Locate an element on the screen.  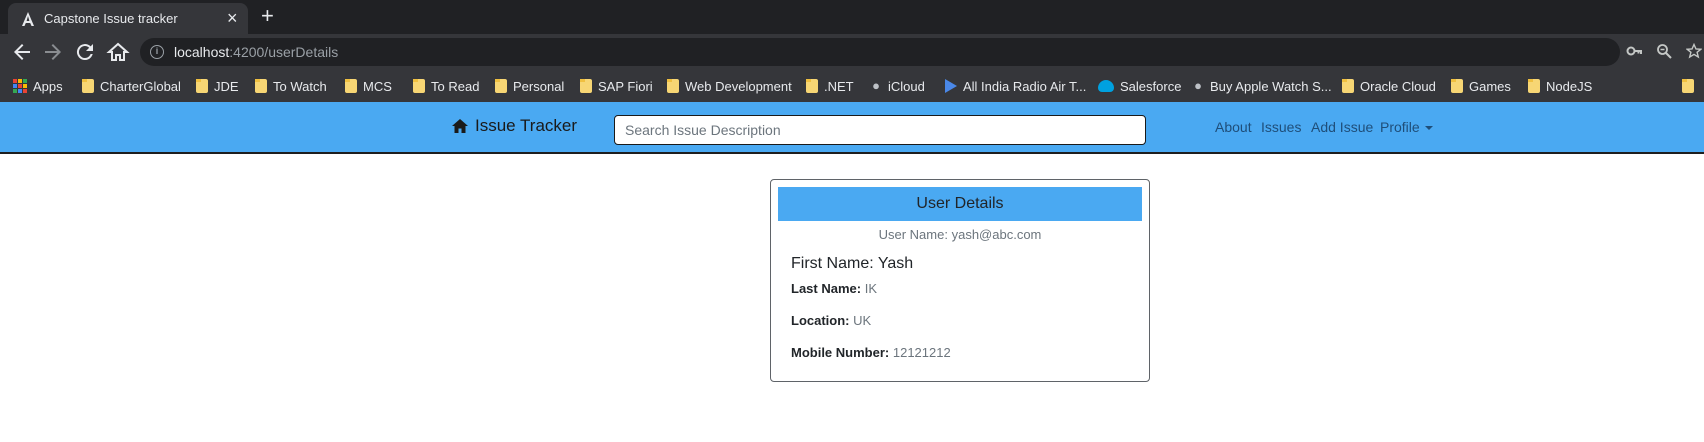
nav-link-add-issue: Add Issue is located at coordinates (1342, 127).